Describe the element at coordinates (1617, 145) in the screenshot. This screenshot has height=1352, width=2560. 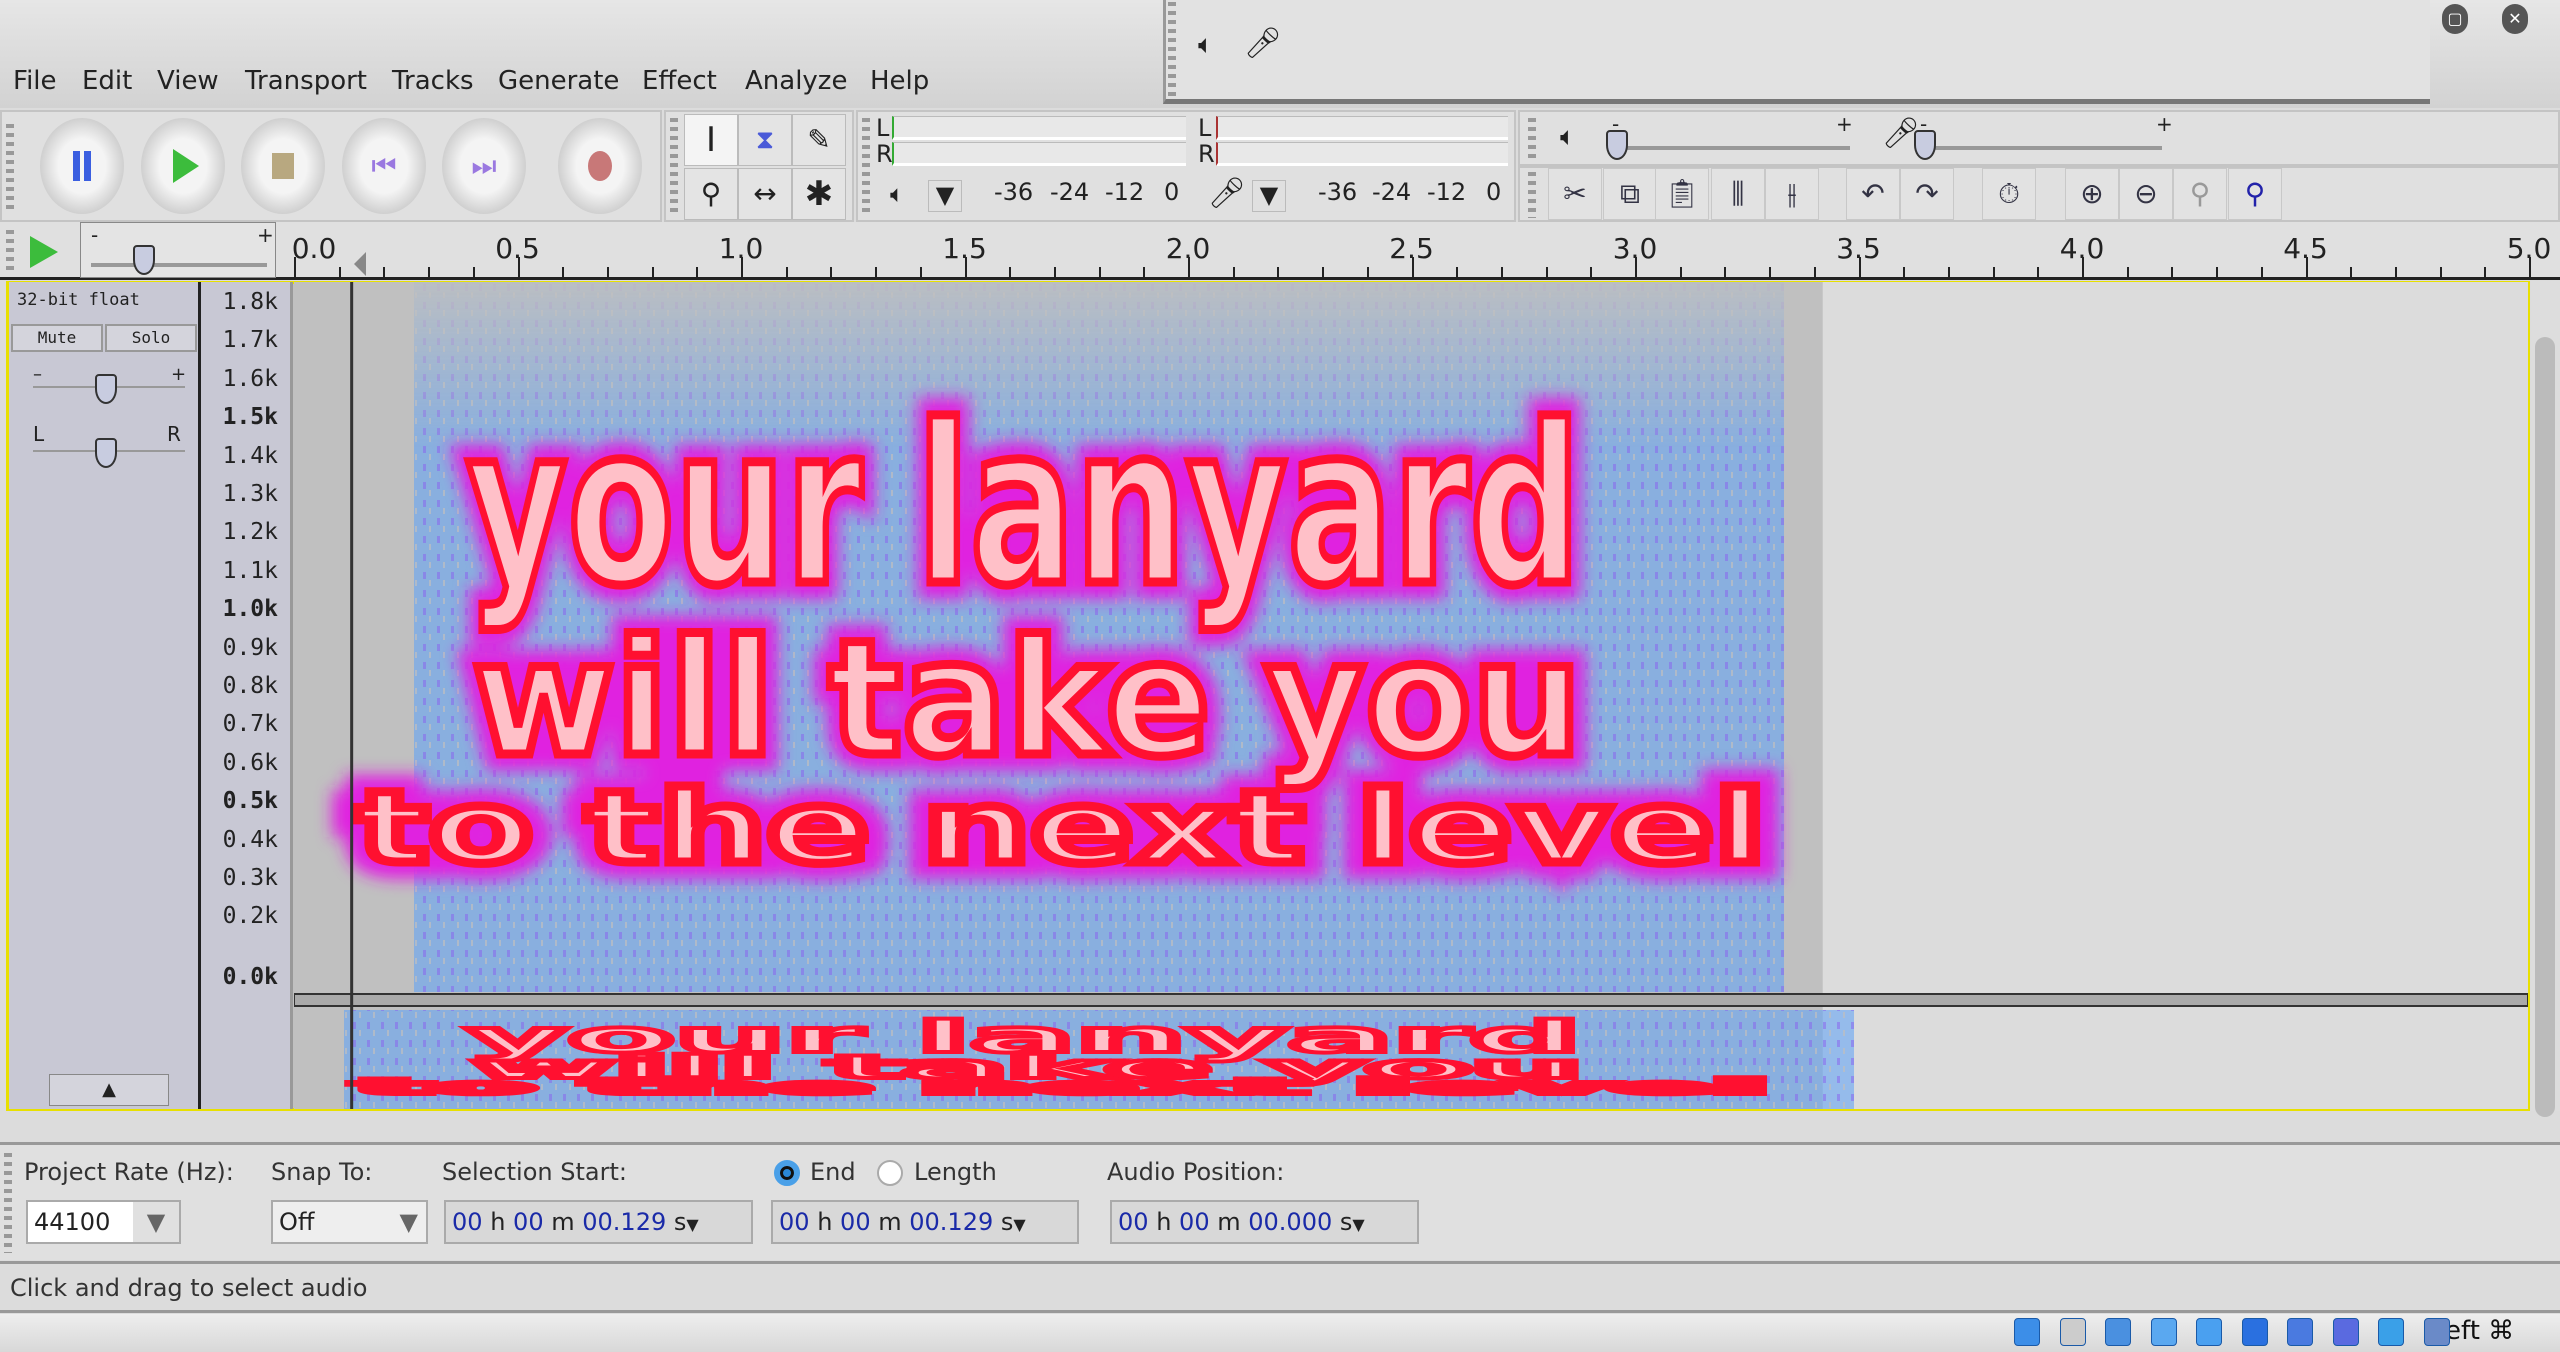
I see `playback-volume-thumb` at that location.